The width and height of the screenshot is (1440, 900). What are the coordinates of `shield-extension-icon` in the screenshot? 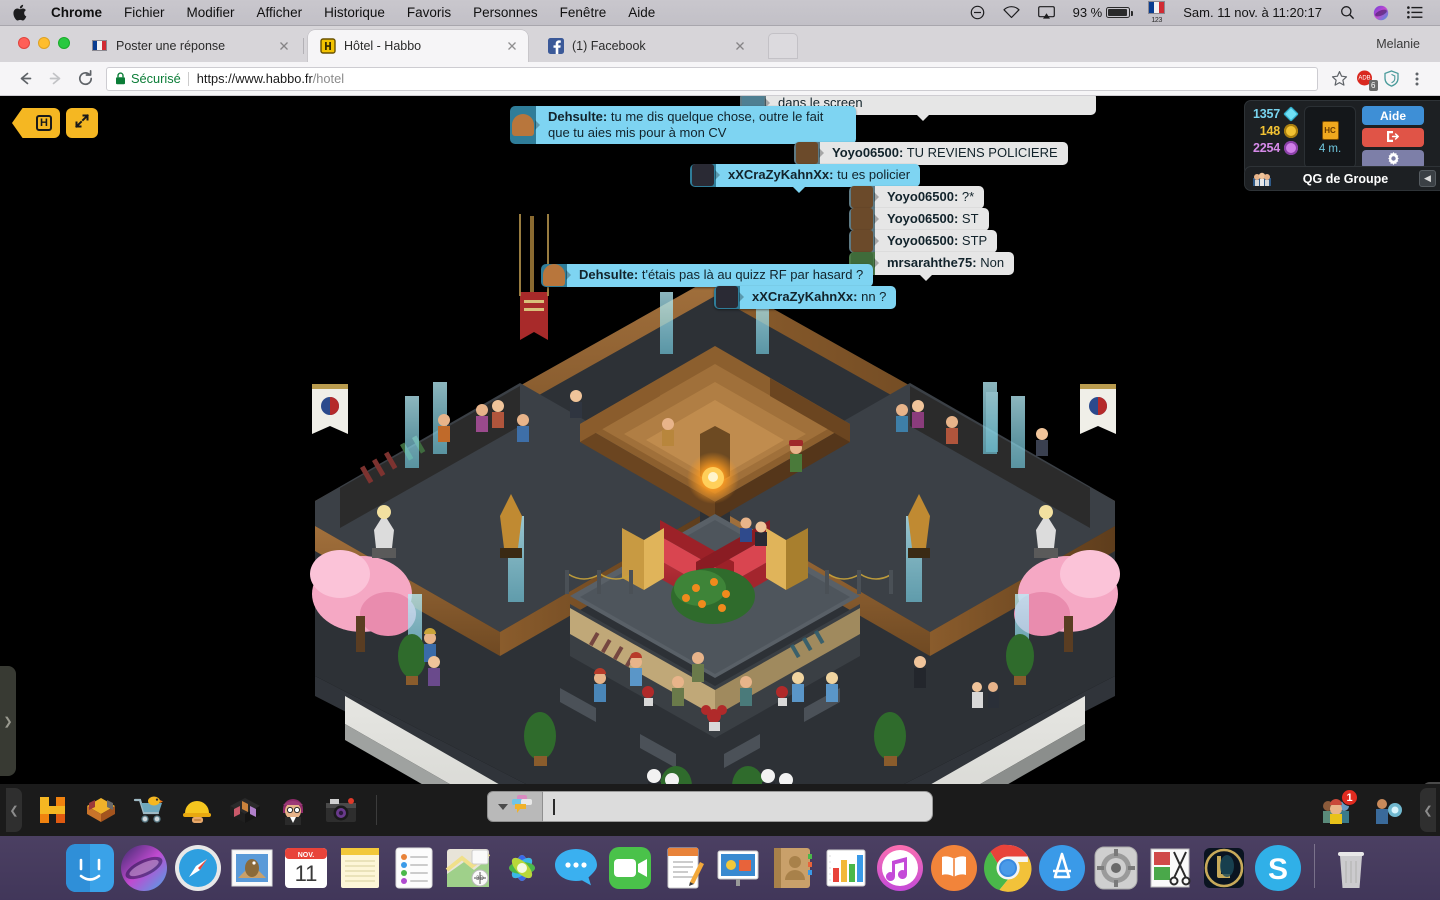 It's located at (1391, 79).